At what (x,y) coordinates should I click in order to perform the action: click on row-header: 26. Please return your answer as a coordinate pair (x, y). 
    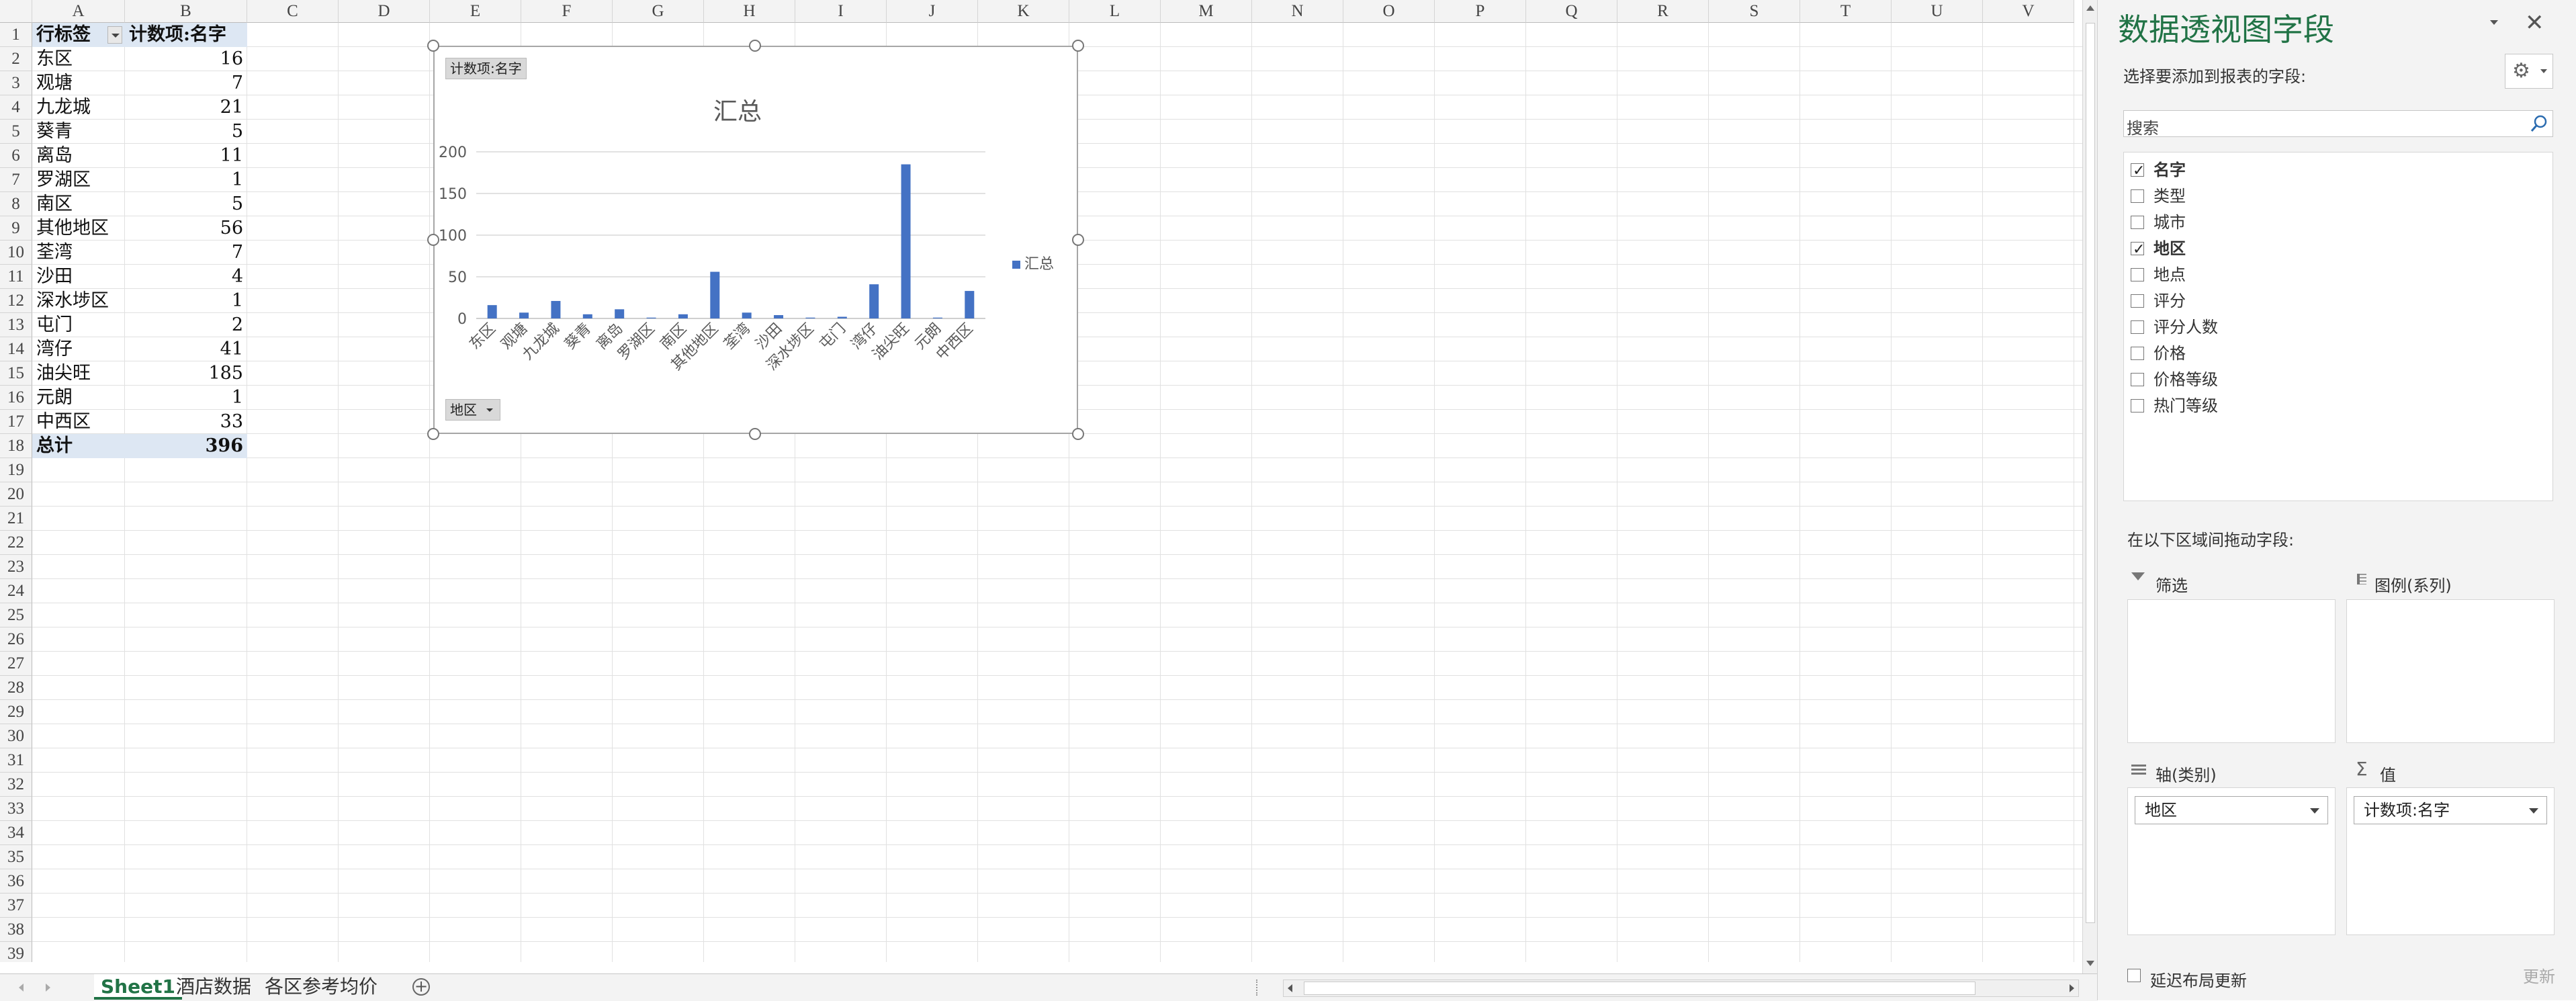
    Looking at the image, I should click on (16, 639).